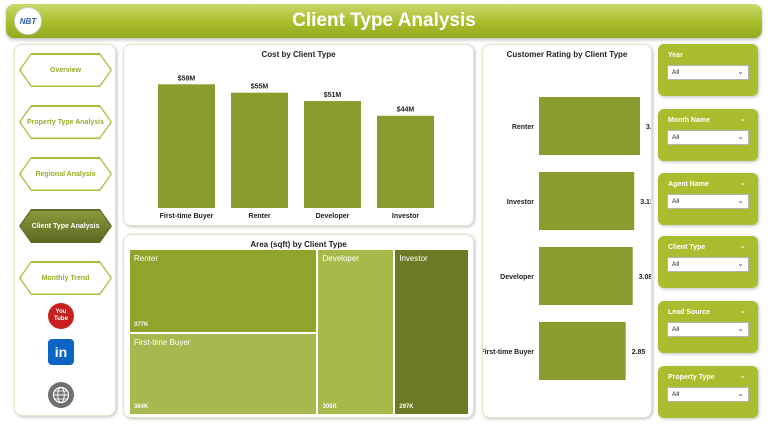  I want to click on client-type-dropdown-value: All, so click(676, 264).